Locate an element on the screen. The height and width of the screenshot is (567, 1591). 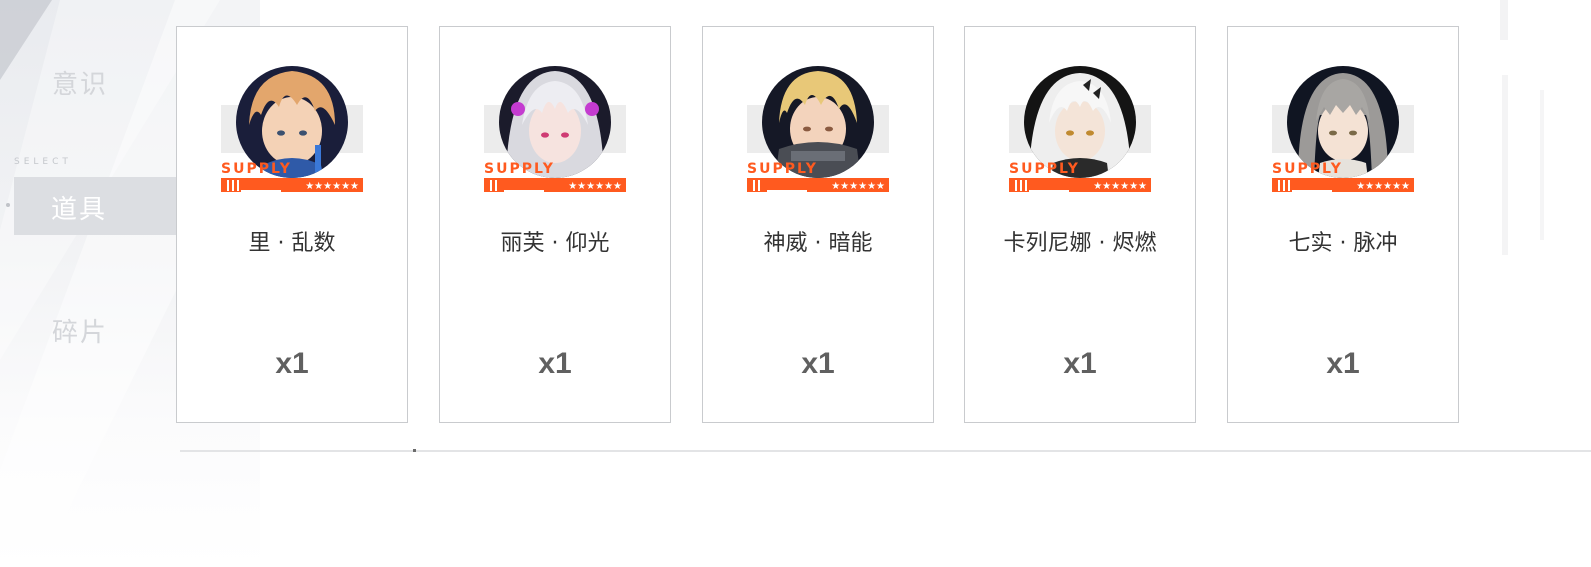
item-card: SUPPLY ★★★★★★ 神威 · 暗能 x1 is located at coordinates (818, 224).